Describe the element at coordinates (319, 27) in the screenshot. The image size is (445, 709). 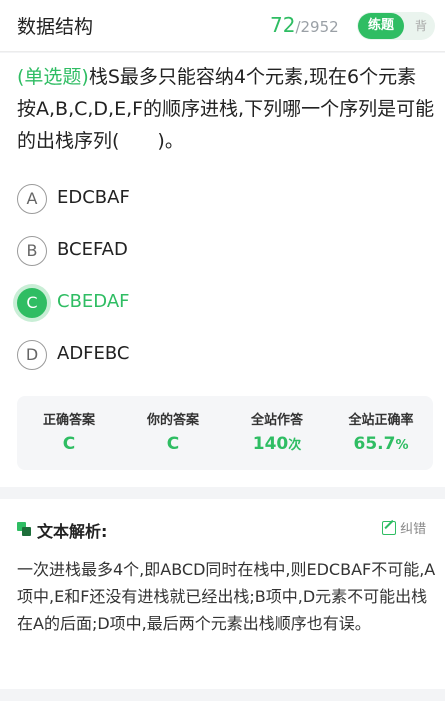
I see `total-question-count: 2952` at that location.